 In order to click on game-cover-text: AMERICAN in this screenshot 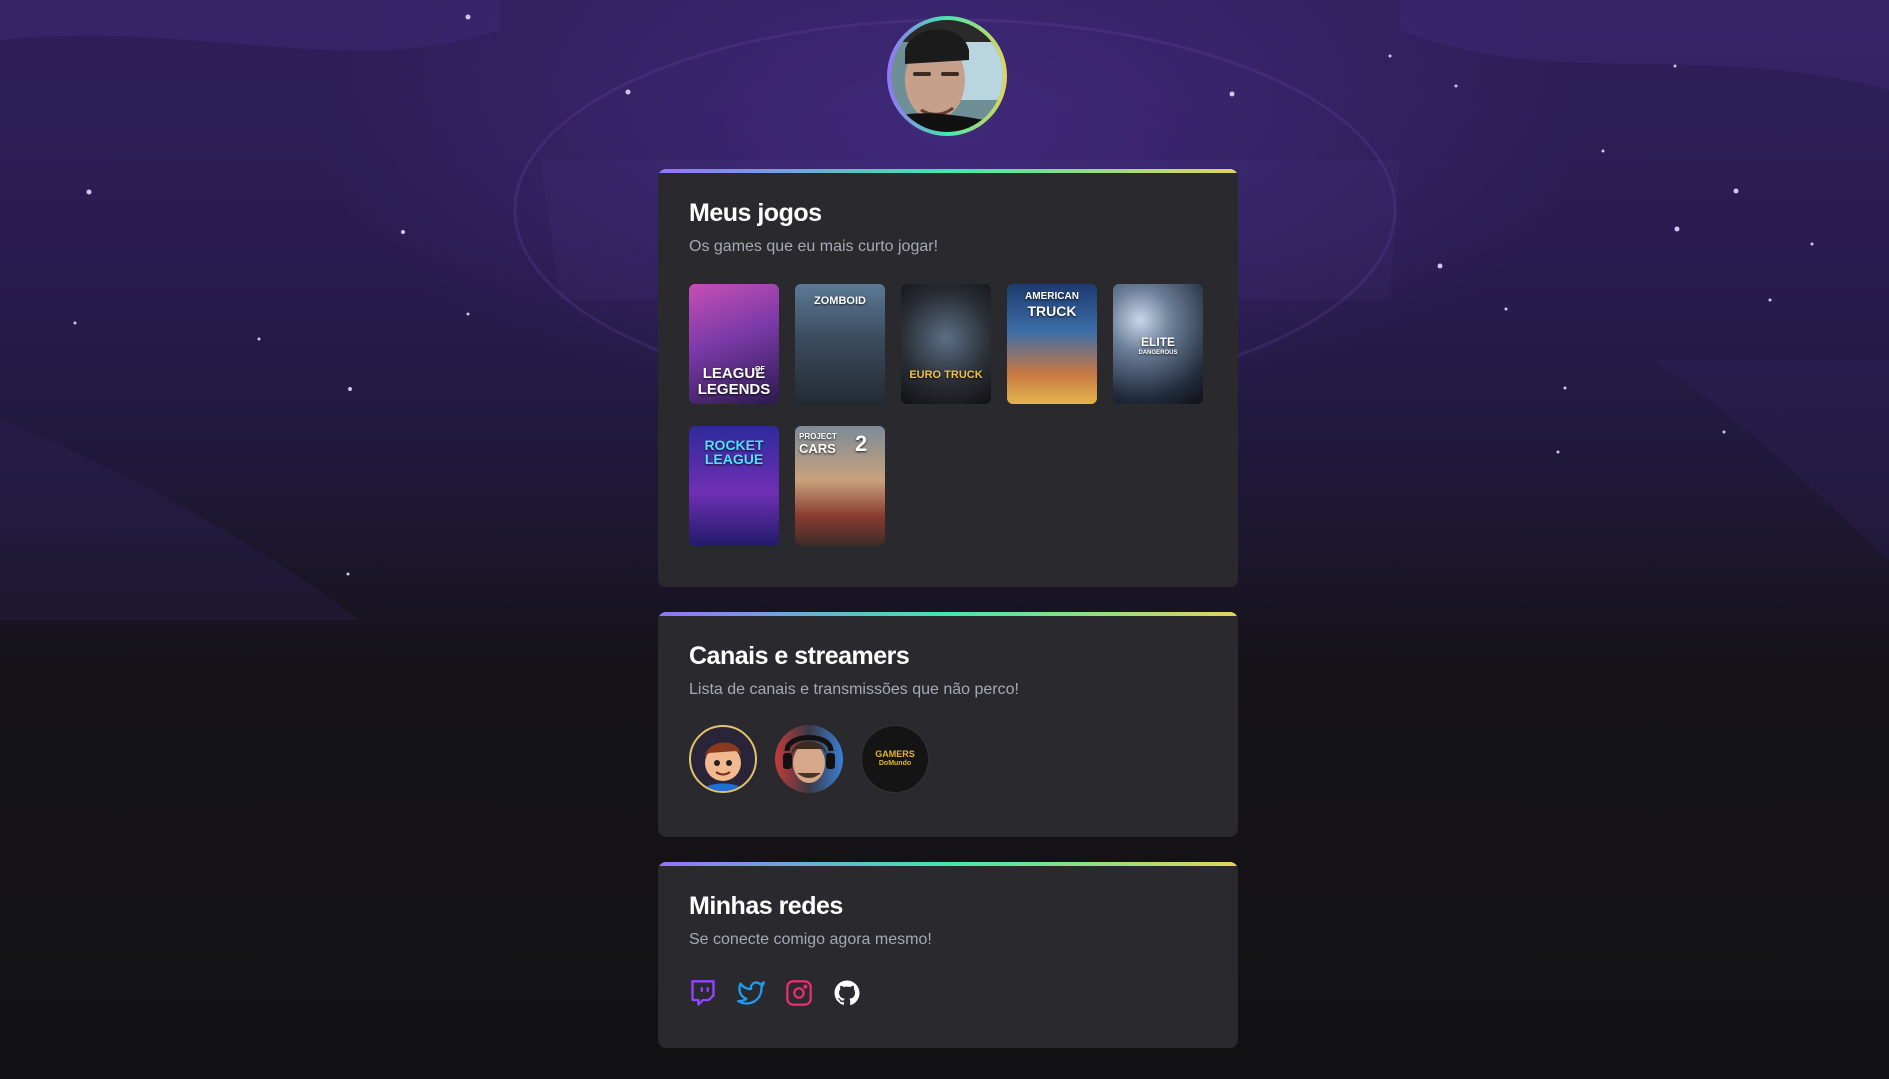, I will do `click(1052, 296)`.